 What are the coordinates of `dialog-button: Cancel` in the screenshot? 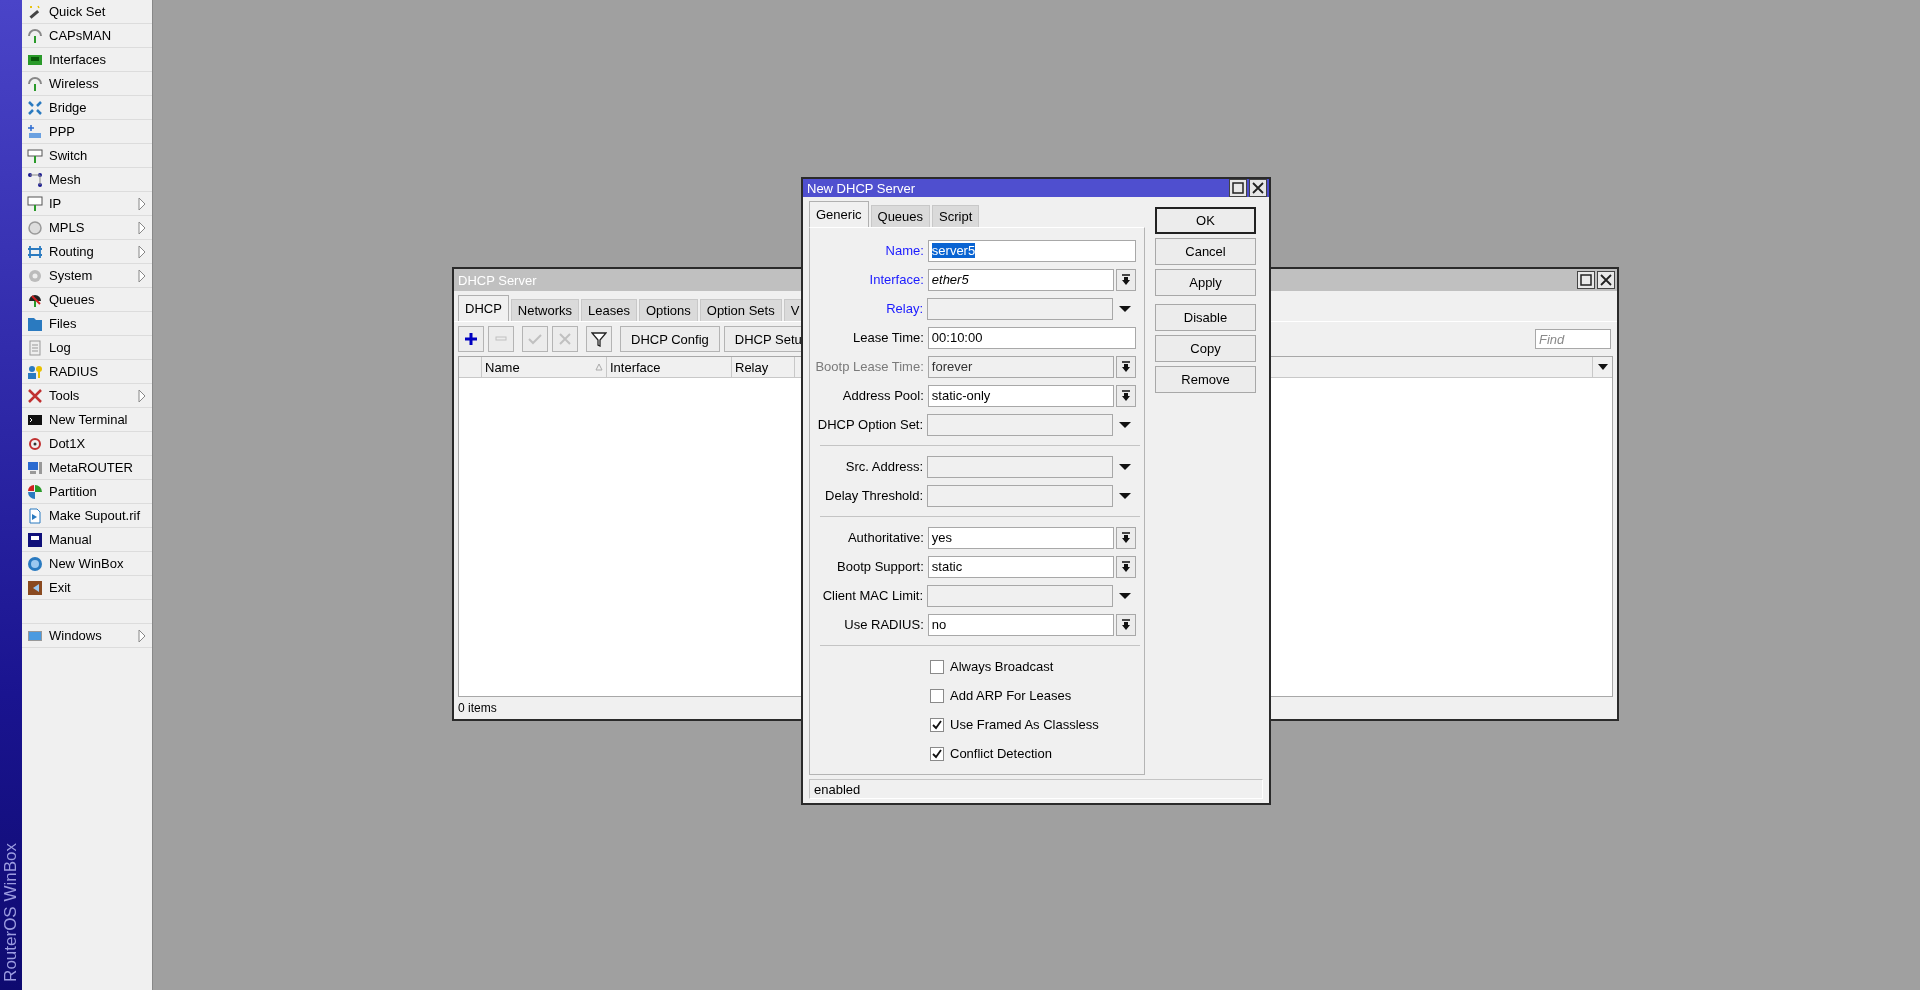 It's located at (1205, 251).